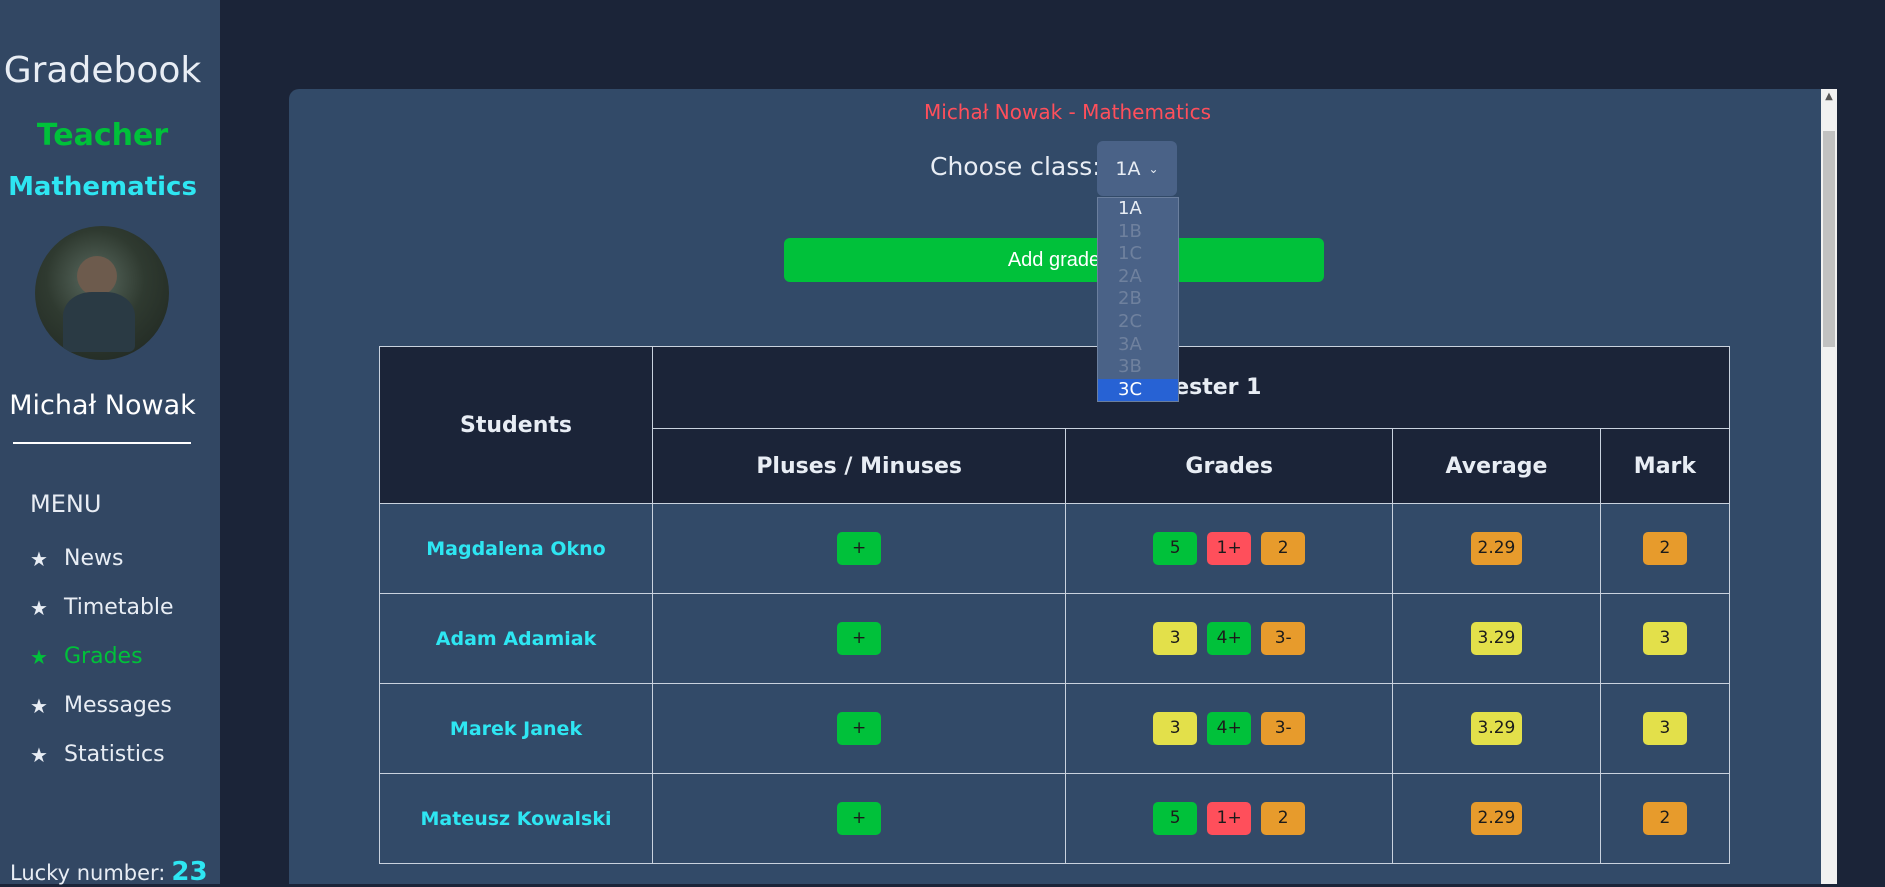  I want to click on class-select: 1A ⌄, so click(1137, 168).